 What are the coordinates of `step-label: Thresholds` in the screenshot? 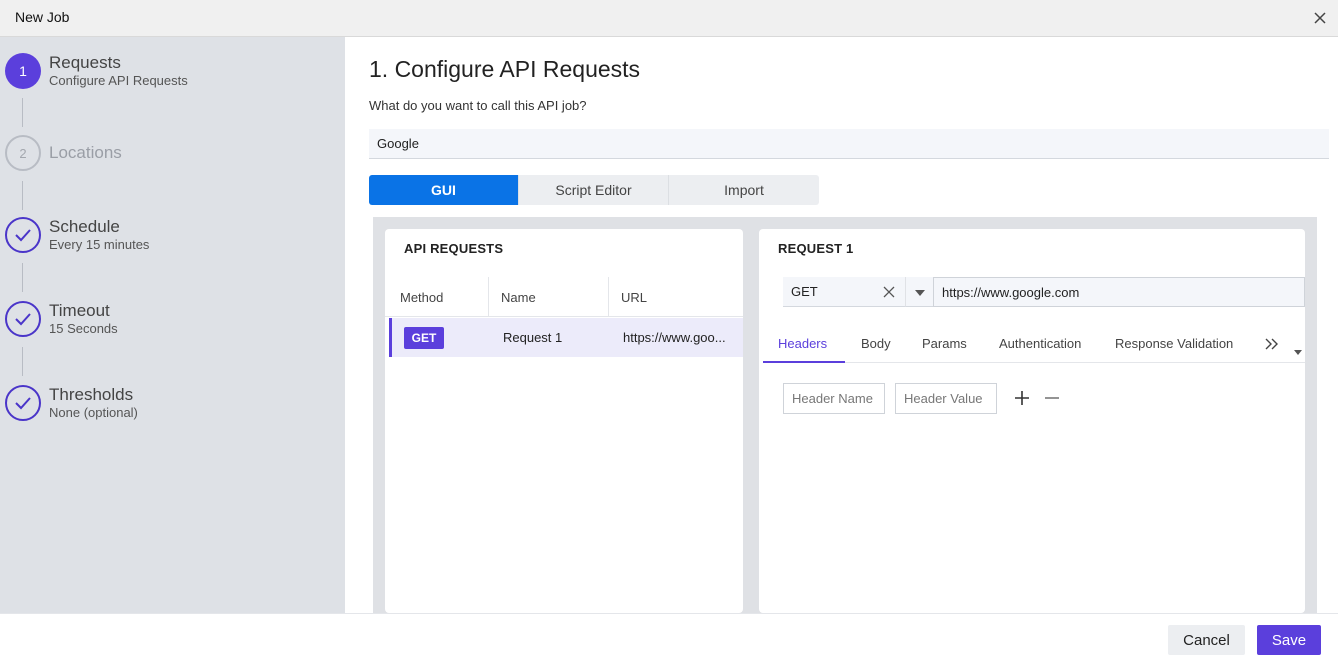 It's located at (91, 394).